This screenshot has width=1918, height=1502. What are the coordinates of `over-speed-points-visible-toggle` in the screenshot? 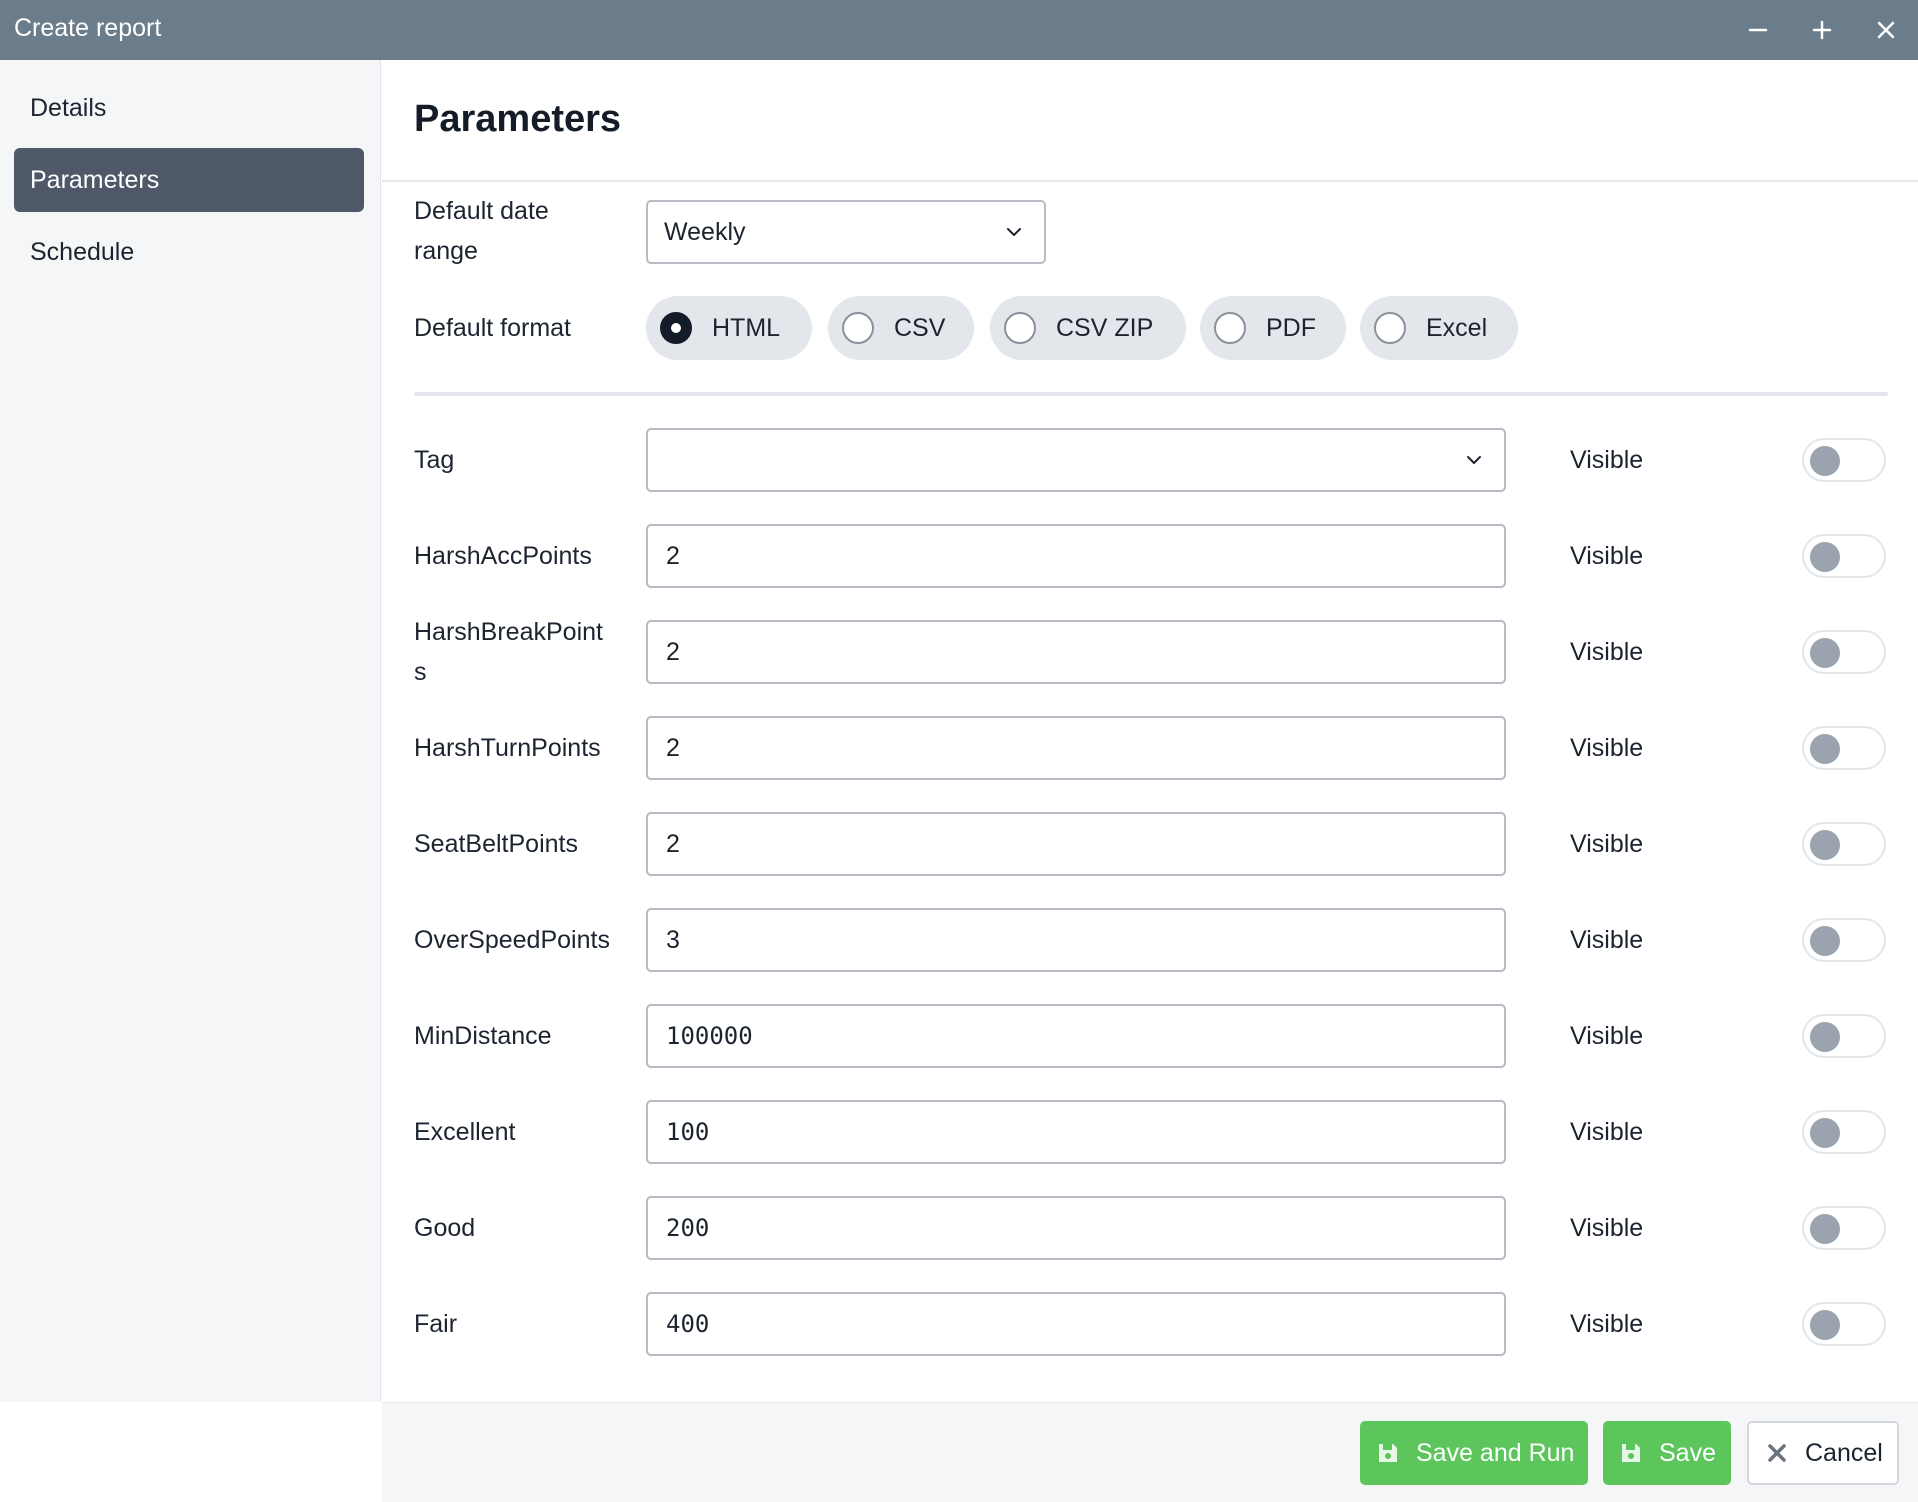 It's located at (1844, 940).